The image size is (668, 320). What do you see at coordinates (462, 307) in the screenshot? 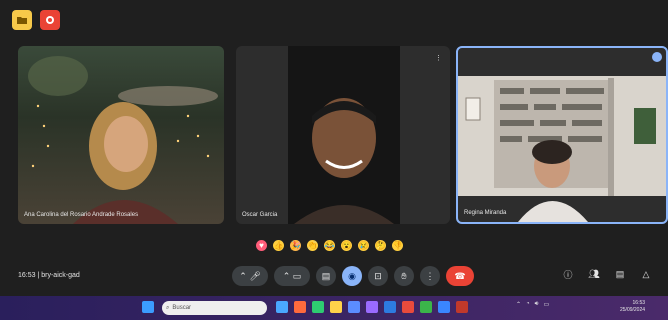
I see `acrobat-icon` at bounding box center [462, 307].